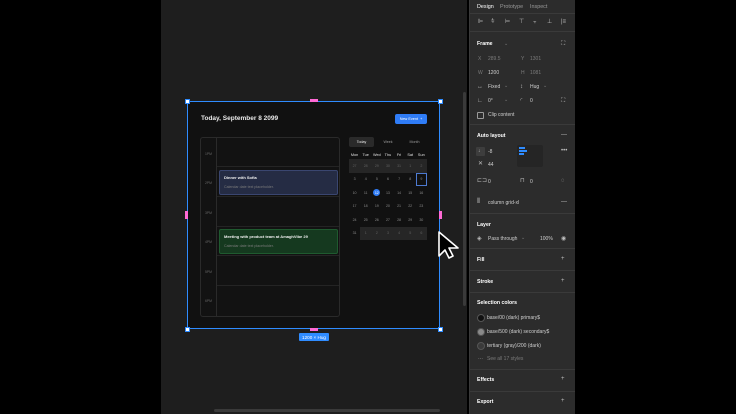 The width and height of the screenshot is (736, 414). Describe the element at coordinates (563, 379) in the screenshot. I see `add-effect-icon: +` at that location.